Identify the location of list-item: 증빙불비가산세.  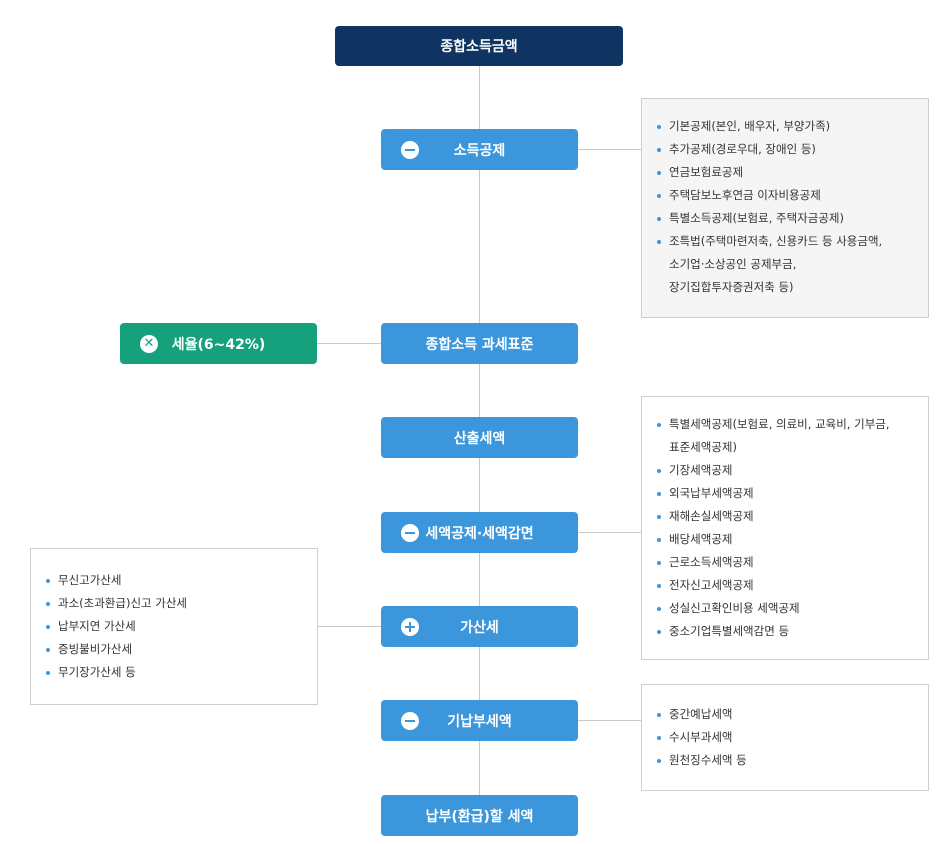
(174, 649).